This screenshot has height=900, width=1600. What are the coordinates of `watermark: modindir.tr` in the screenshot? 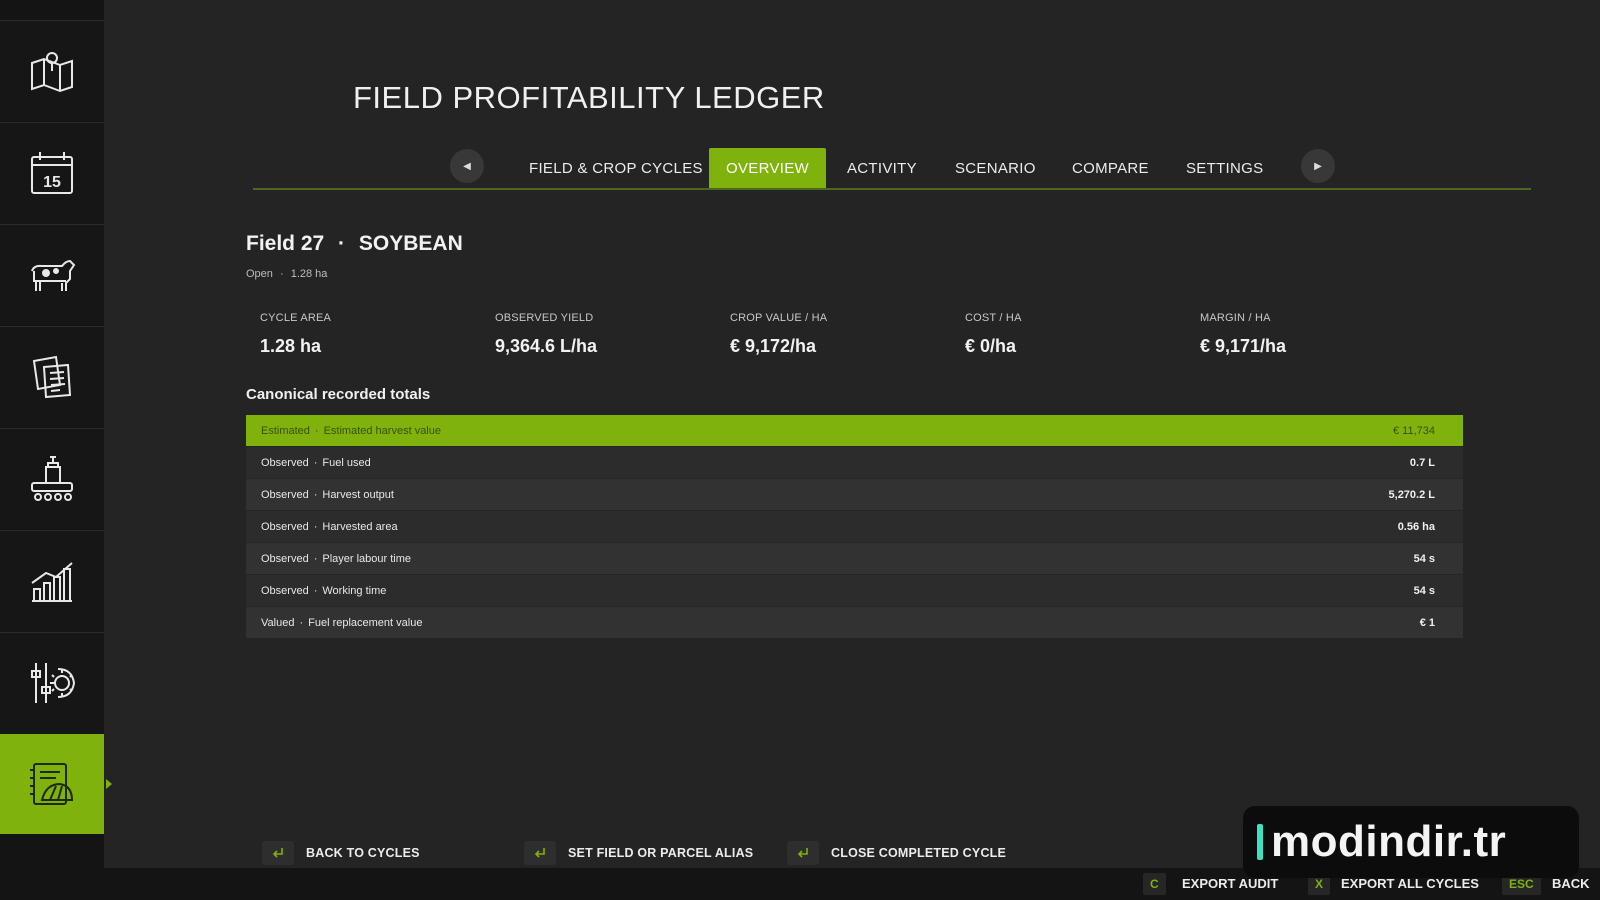 It's located at (1411, 842).